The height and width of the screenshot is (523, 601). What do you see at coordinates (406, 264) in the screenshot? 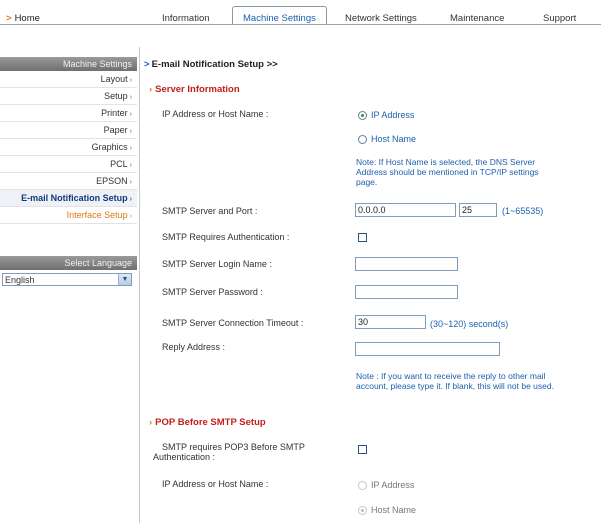
I see `smtp-login-input` at bounding box center [406, 264].